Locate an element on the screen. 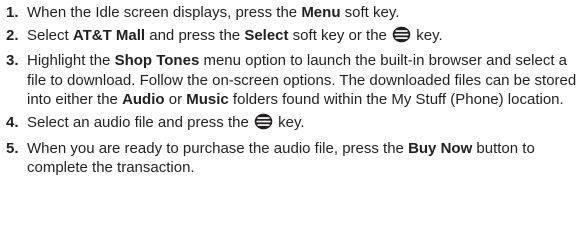  step-text: or is located at coordinates (175, 100).